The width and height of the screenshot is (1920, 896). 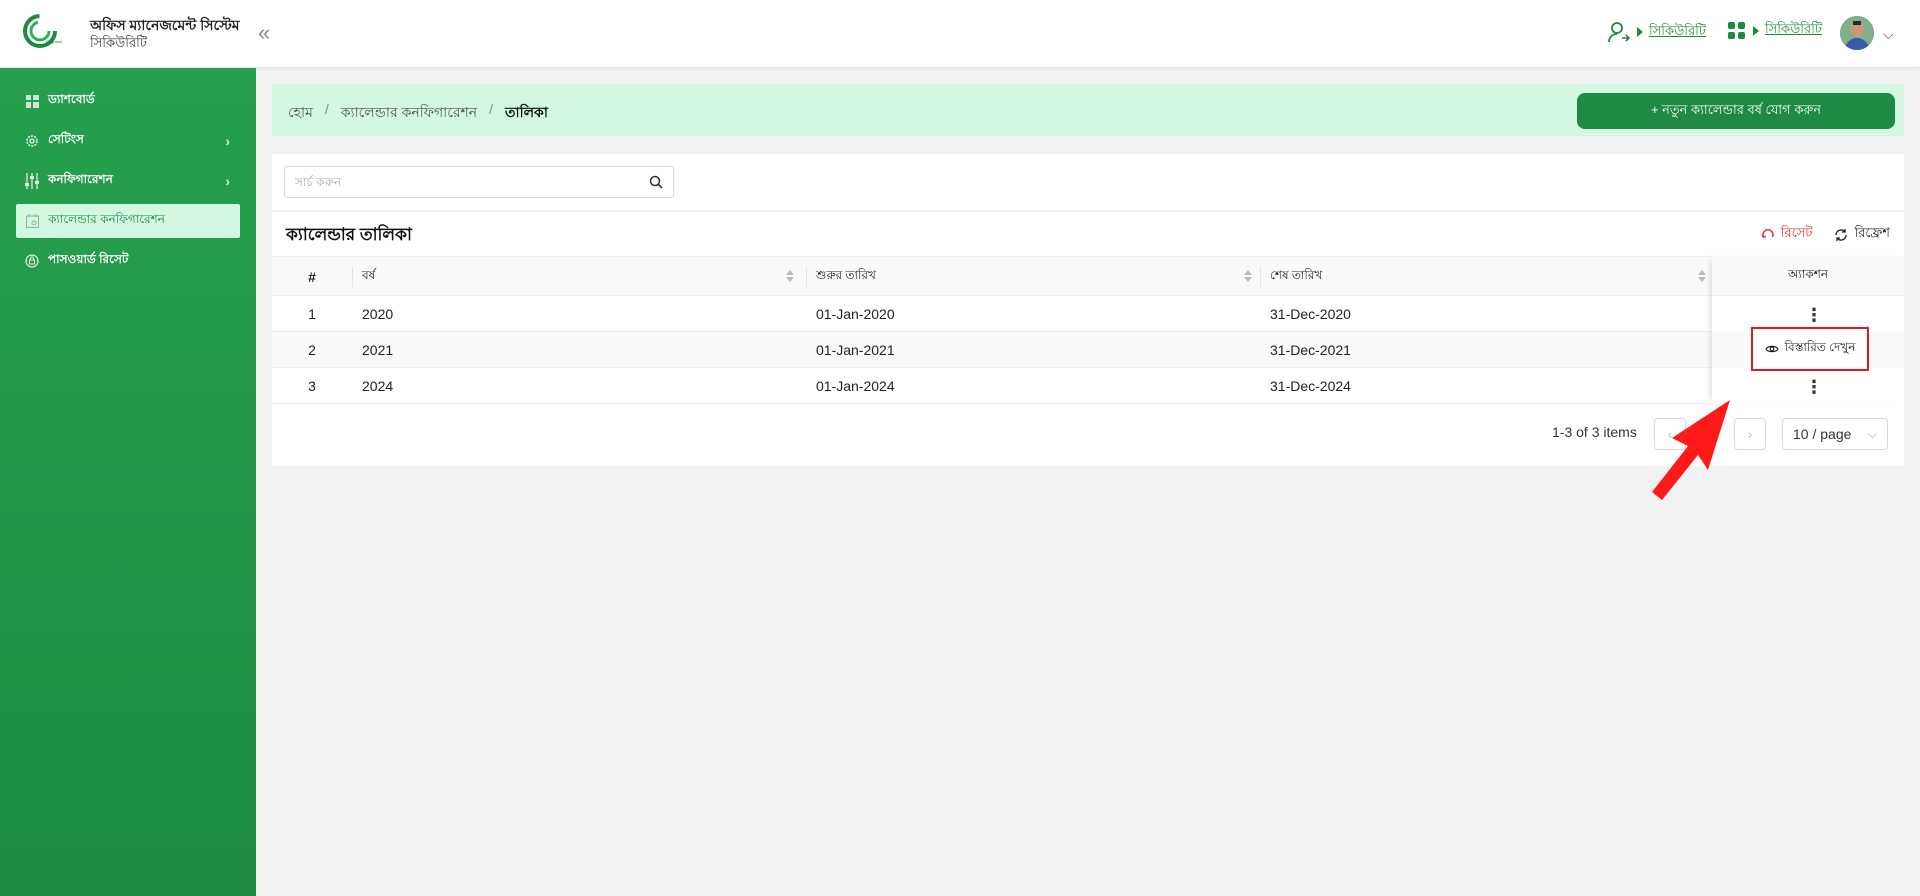 What do you see at coordinates (472, 182) in the screenshot?
I see `search-input` at bounding box center [472, 182].